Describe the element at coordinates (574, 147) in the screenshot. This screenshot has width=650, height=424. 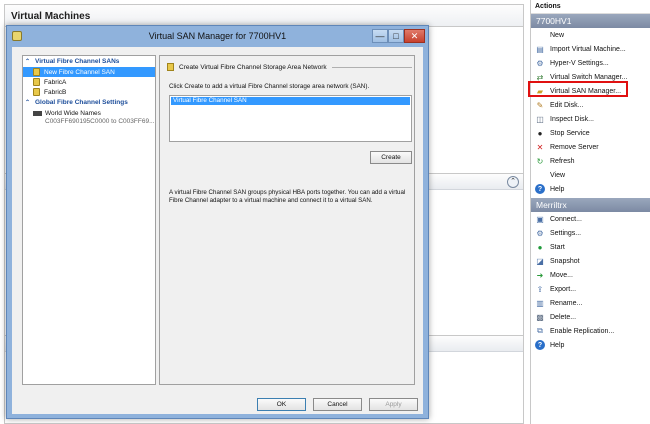
I see `action-label: Remove Server` at that location.